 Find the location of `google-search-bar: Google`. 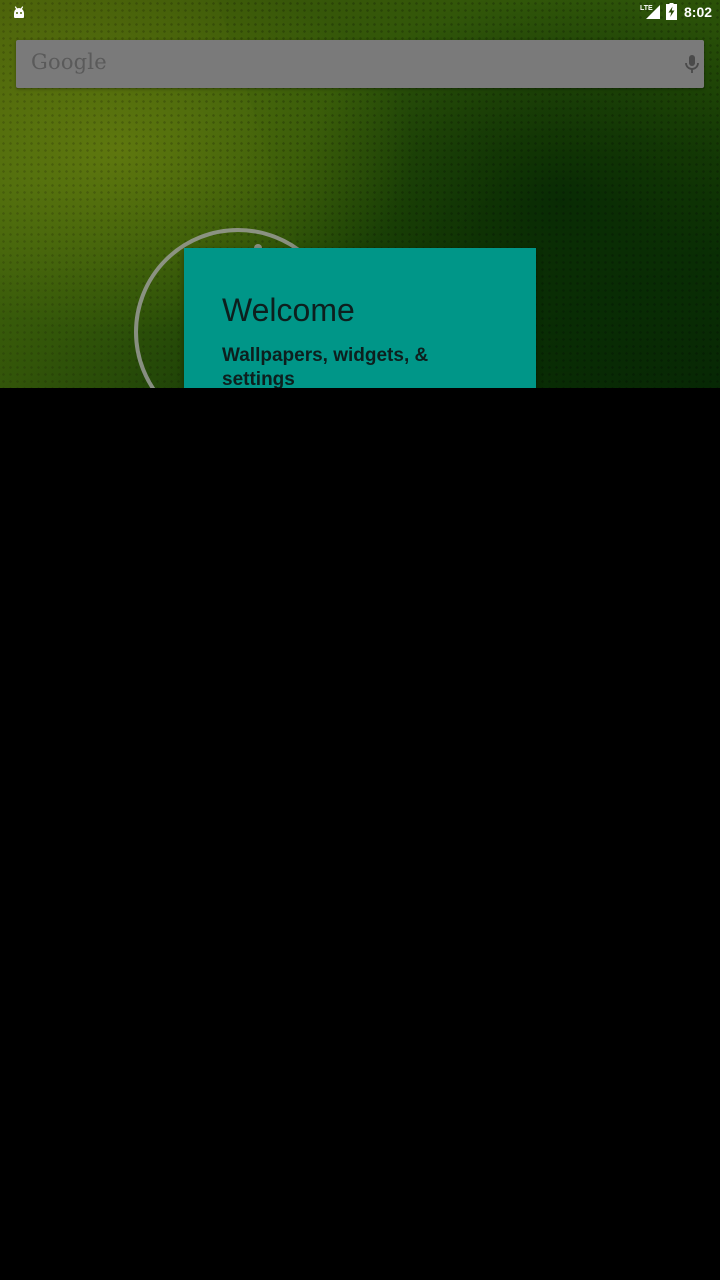

google-search-bar: Google is located at coordinates (360, 64).